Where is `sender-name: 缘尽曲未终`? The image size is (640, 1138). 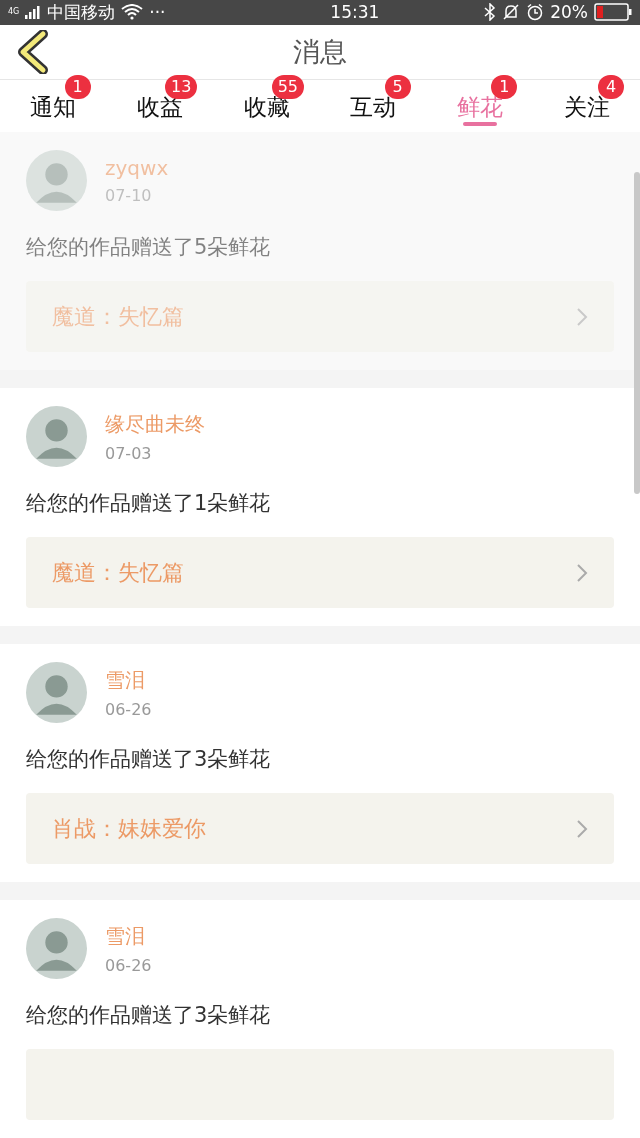
sender-name: 缘尽曲未终 is located at coordinates (155, 424).